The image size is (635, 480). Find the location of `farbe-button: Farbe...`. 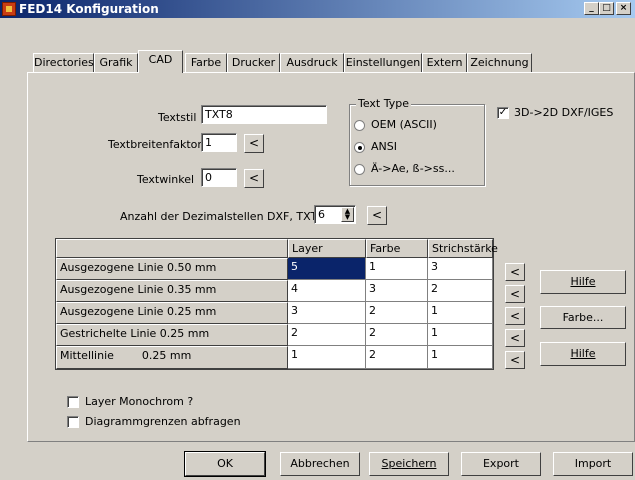

farbe-button: Farbe... is located at coordinates (583, 317).